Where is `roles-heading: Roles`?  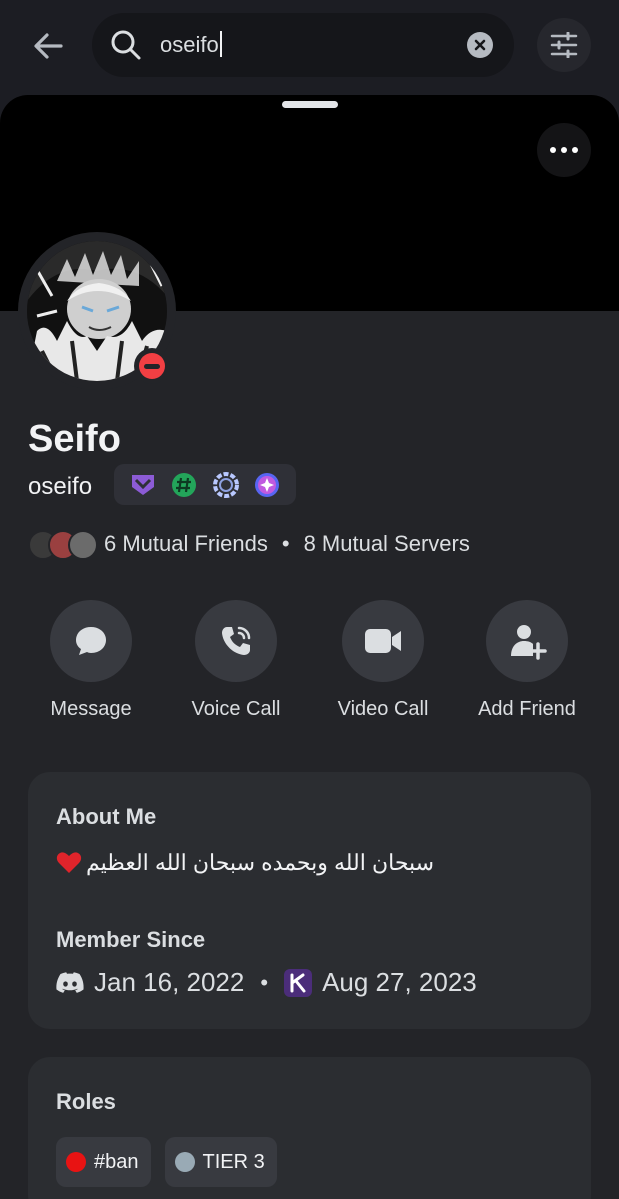 roles-heading: Roles is located at coordinates (86, 1101).